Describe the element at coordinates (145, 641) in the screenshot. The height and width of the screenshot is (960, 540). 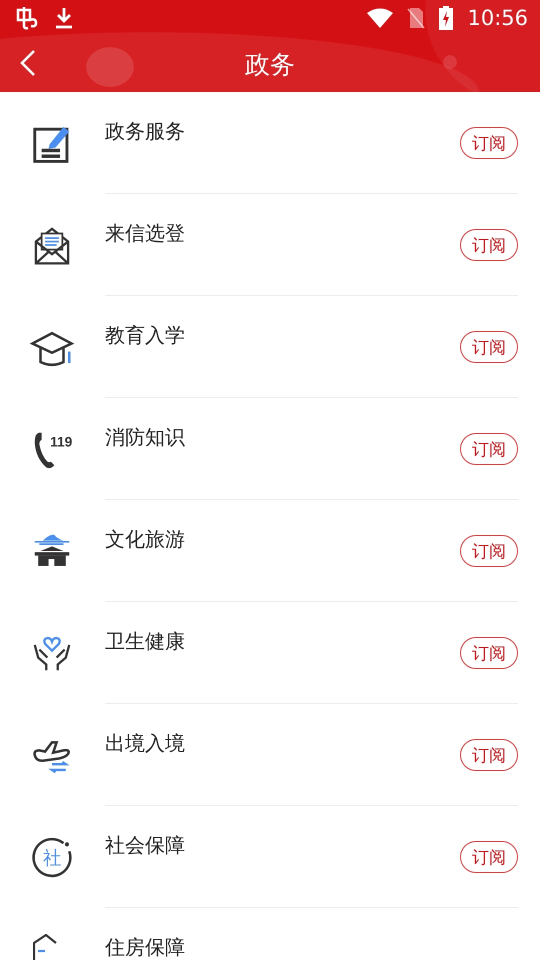
I see `category-title: 卫生健康` at that location.